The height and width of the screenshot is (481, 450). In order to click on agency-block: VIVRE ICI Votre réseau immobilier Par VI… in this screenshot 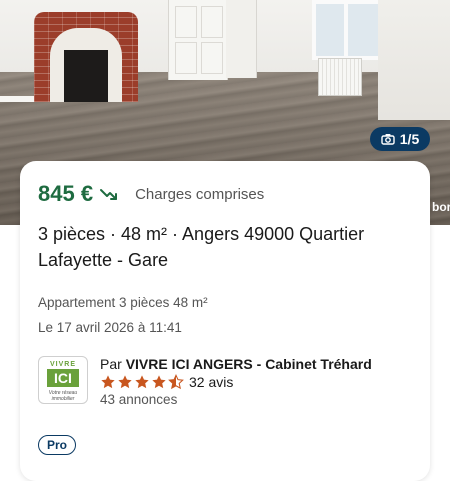, I will do `click(205, 381)`.